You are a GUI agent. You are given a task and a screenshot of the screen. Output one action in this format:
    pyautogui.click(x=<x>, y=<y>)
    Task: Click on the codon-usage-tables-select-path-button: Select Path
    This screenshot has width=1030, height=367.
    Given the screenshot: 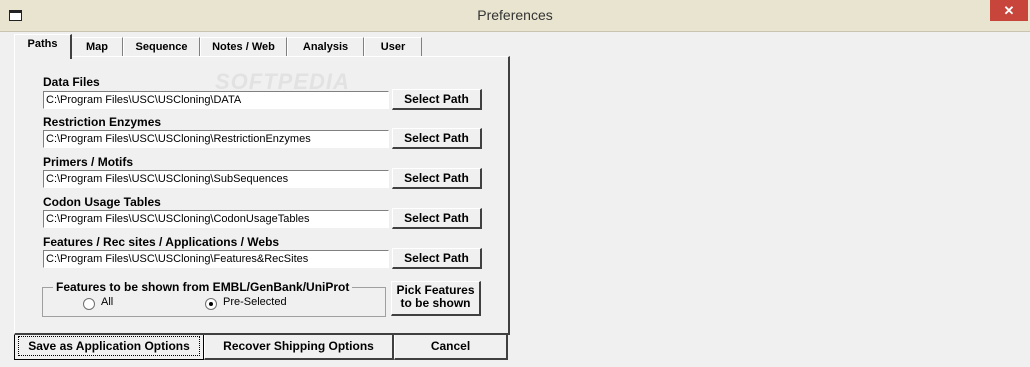 What is the action you would take?
    pyautogui.click(x=437, y=218)
    